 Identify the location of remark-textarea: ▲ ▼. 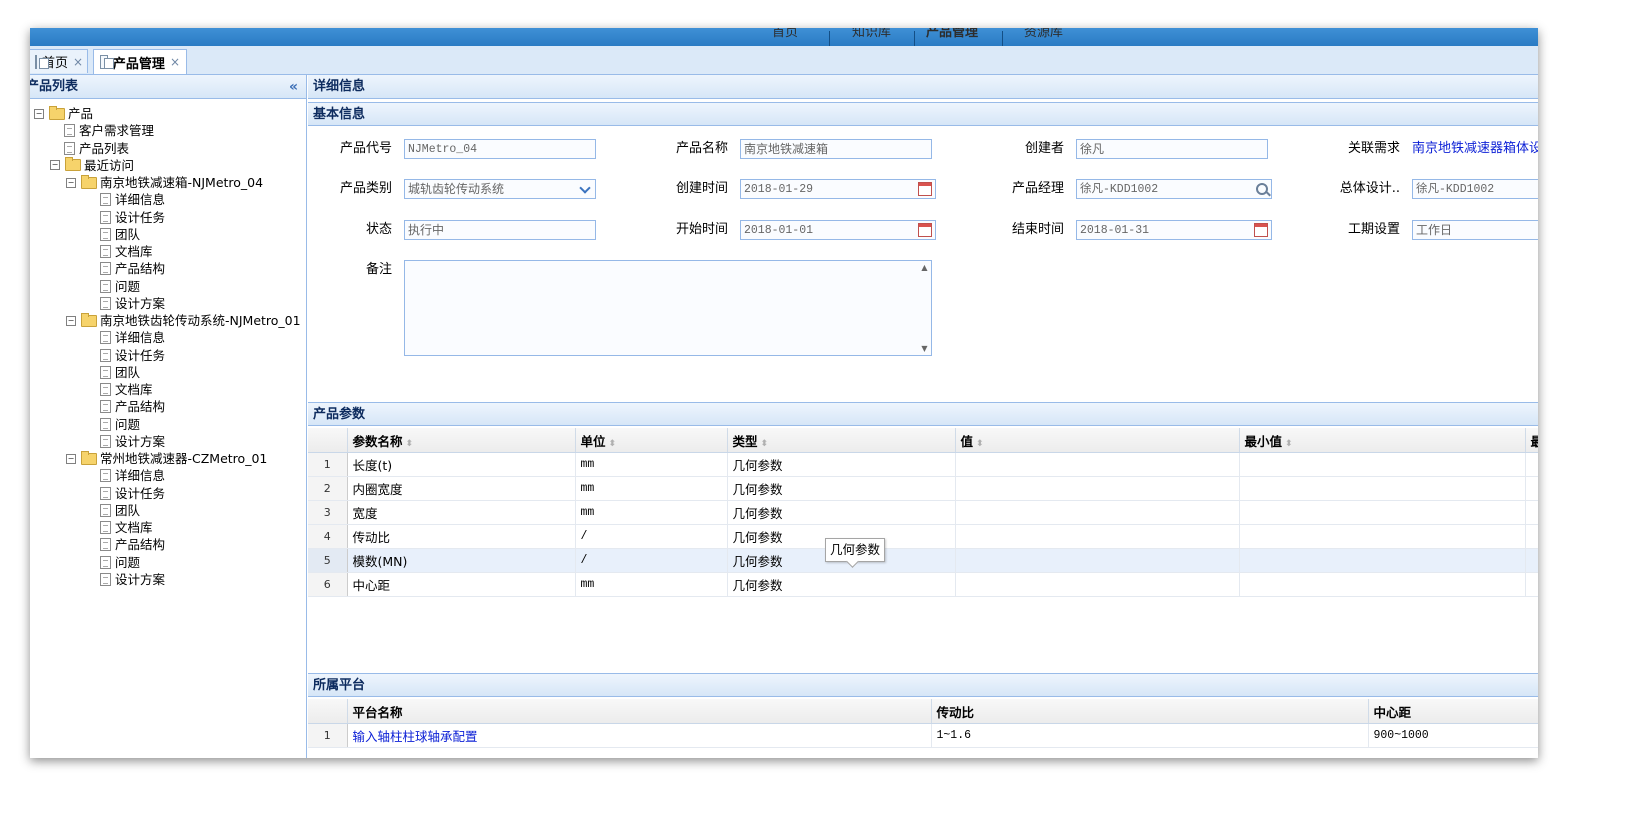
(668, 308).